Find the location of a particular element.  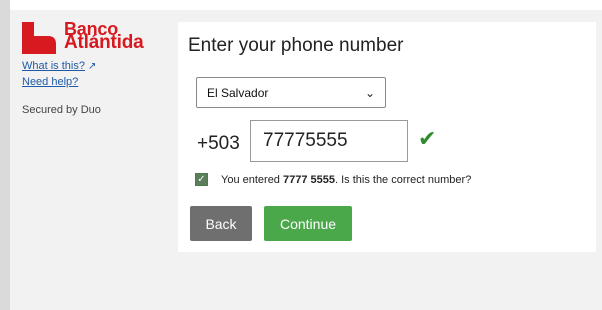

confirm-suffix-text: . Is this the correct number? is located at coordinates (403, 179).